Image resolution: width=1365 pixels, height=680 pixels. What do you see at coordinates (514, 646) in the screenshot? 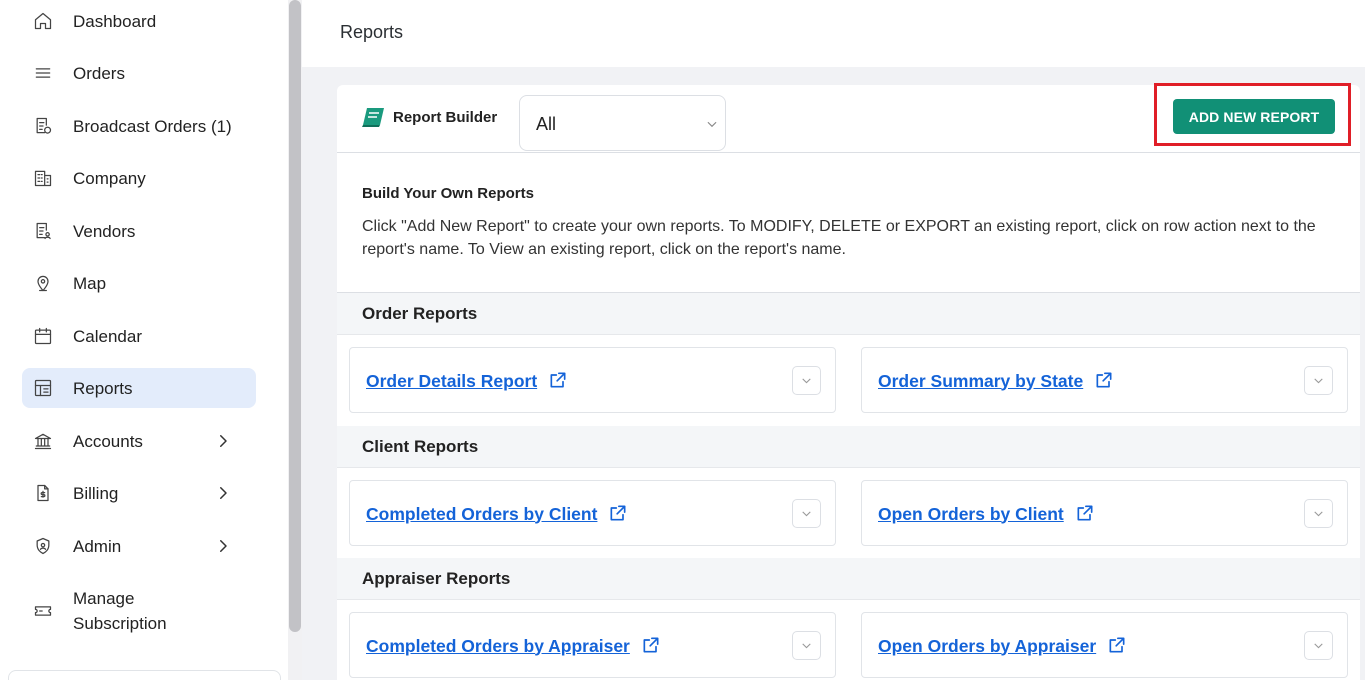
I see `report-link: Completed Orders by Appraiser` at bounding box center [514, 646].